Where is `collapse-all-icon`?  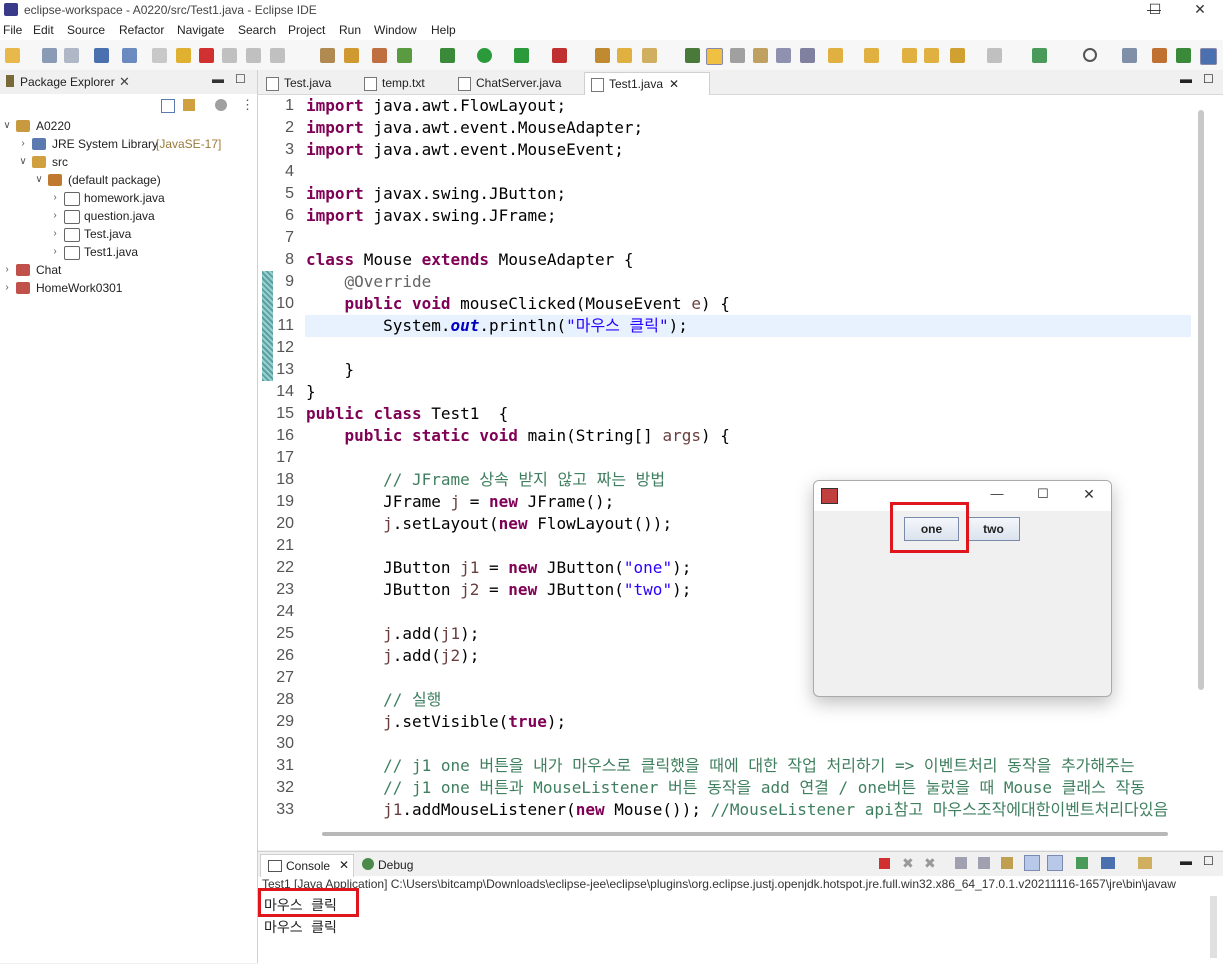 collapse-all-icon is located at coordinates (168, 106).